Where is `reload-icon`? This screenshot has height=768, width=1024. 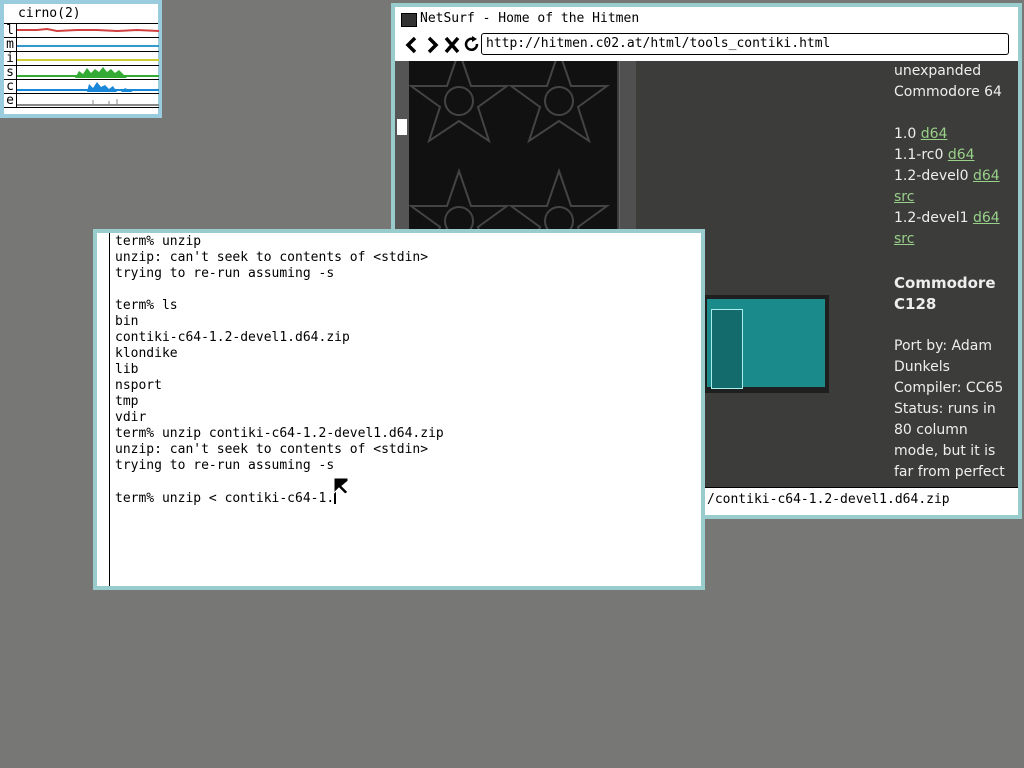 reload-icon is located at coordinates (472, 45).